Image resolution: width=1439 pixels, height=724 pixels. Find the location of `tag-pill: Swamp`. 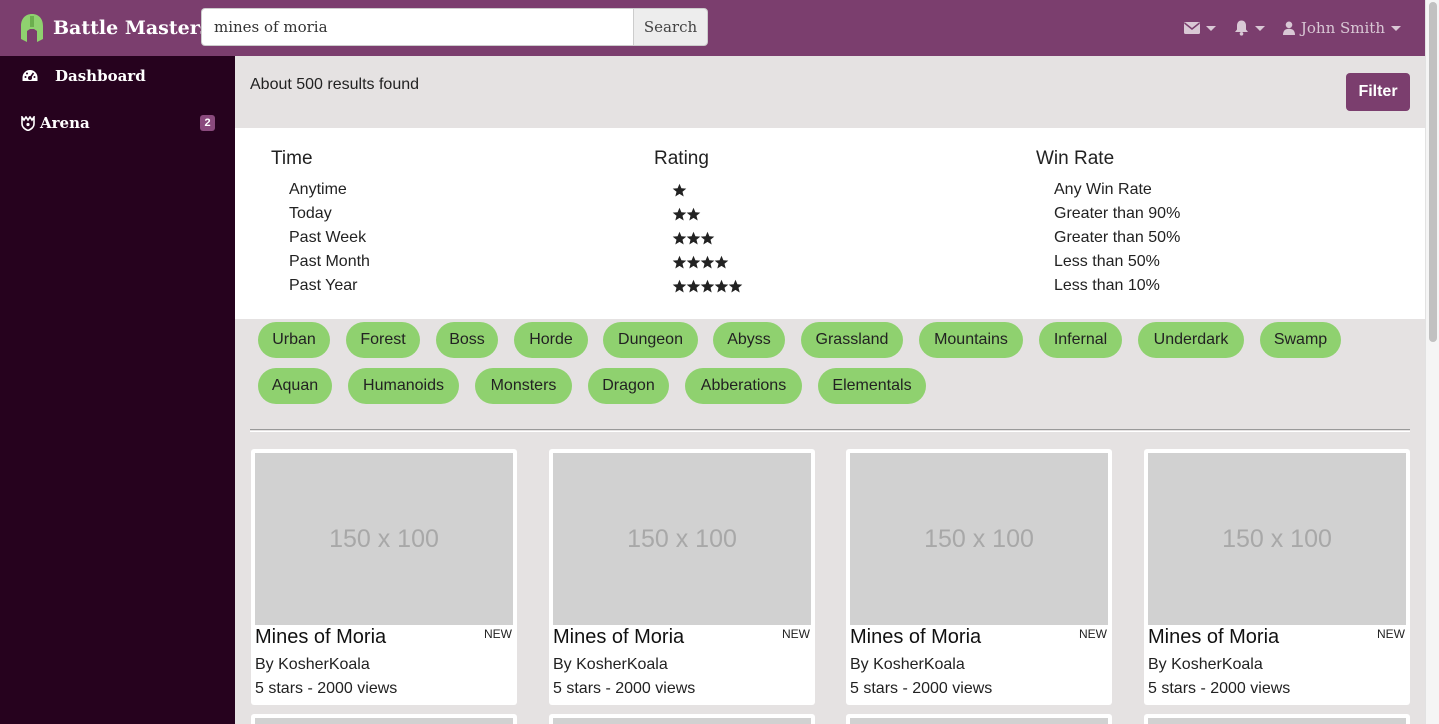

tag-pill: Swamp is located at coordinates (1300, 340).